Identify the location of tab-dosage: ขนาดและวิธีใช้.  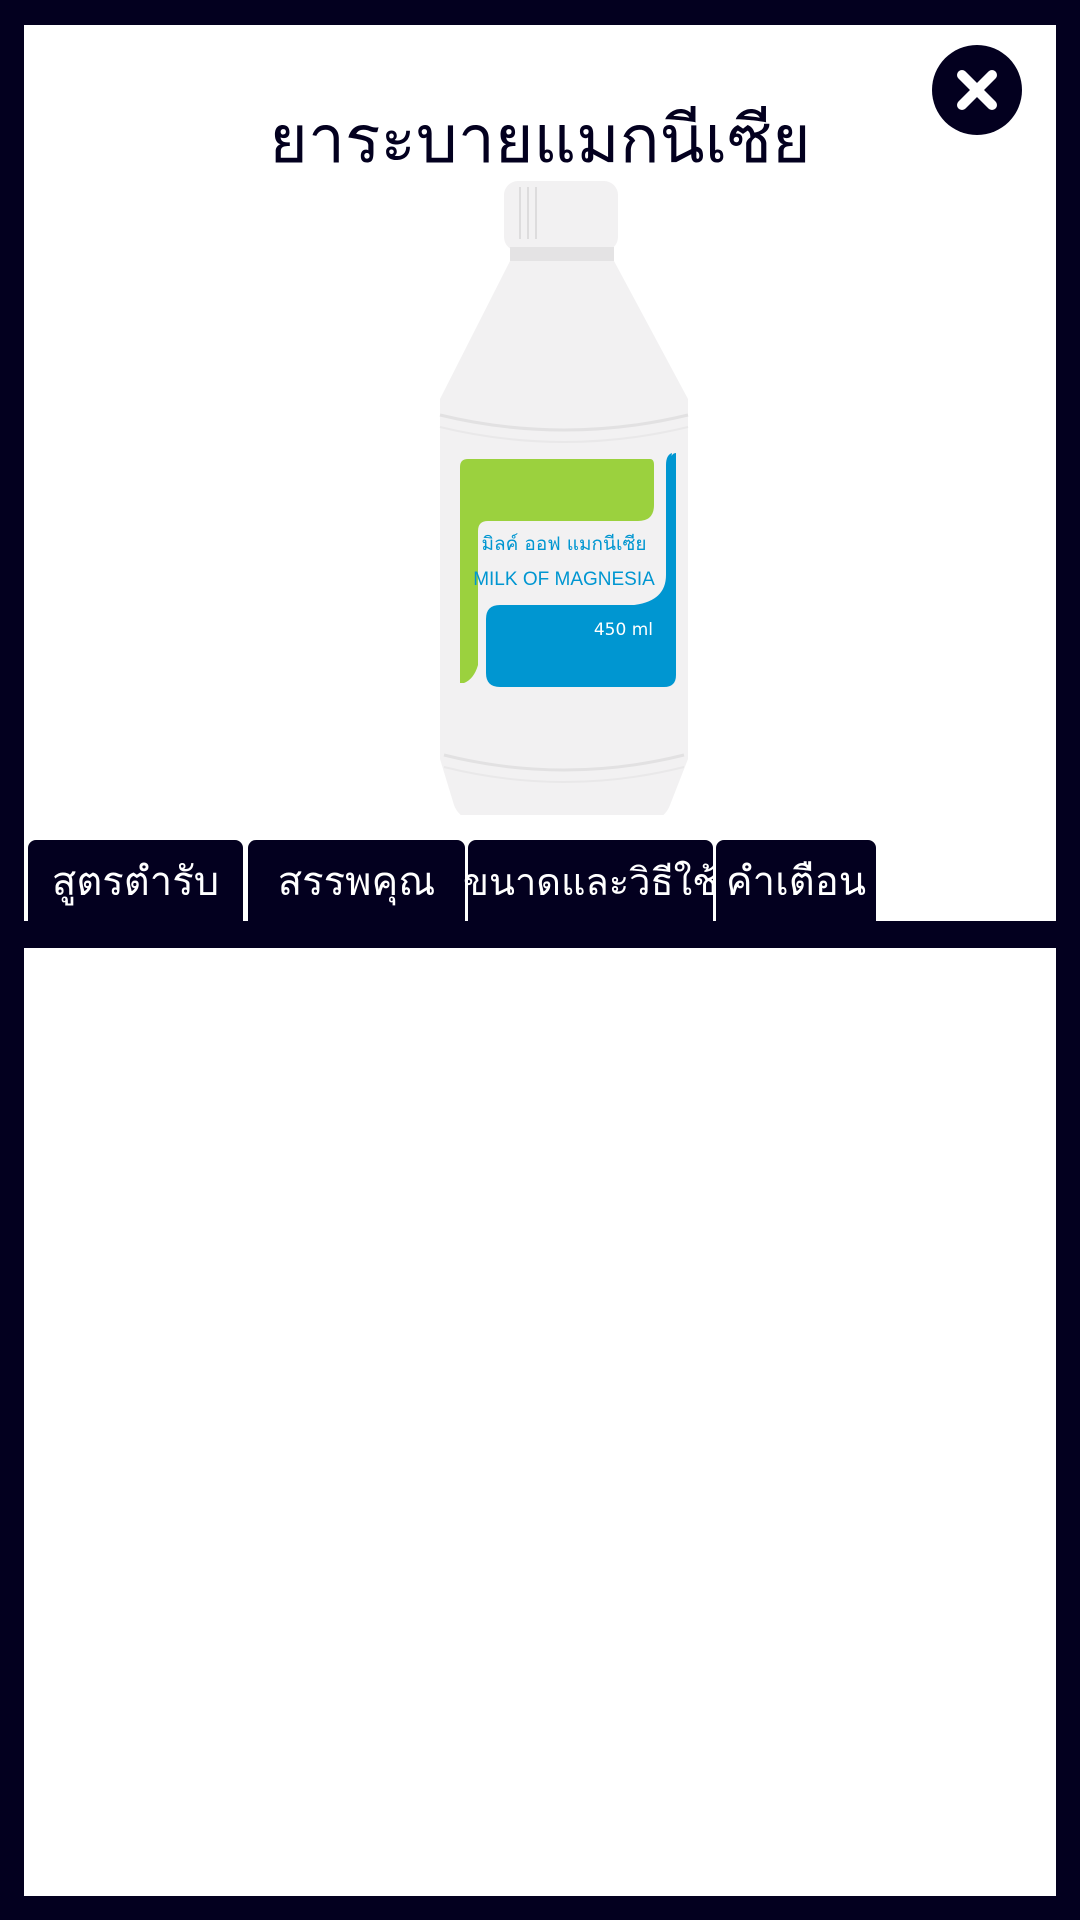
(590, 881).